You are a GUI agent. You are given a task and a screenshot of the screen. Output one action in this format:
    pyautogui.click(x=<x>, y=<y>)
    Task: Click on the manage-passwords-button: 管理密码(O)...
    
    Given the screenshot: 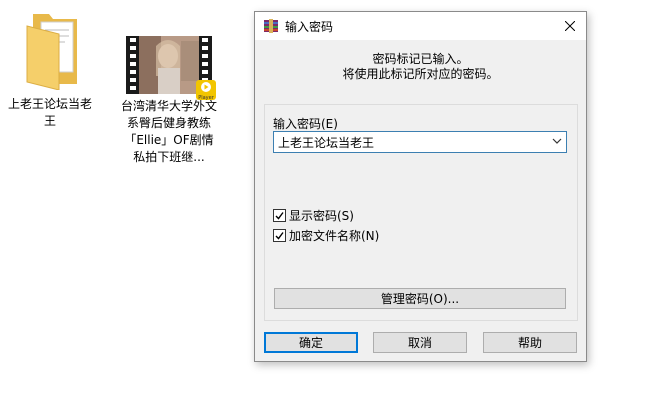 What is the action you would take?
    pyautogui.click(x=420, y=298)
    